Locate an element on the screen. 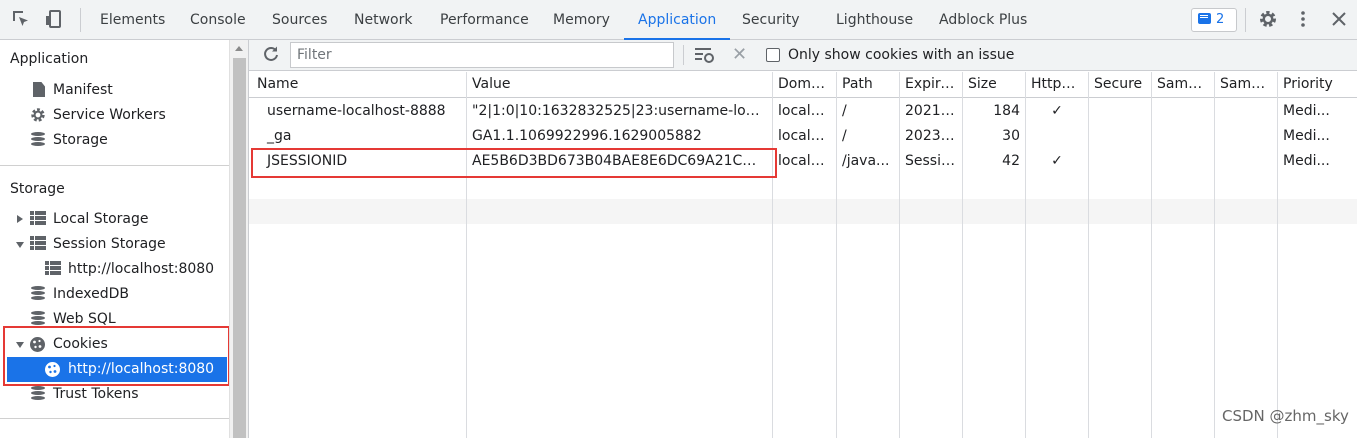 This screenshot has height=438, width=1357. settings-gear-icon is located at coordinates (1268, 20).